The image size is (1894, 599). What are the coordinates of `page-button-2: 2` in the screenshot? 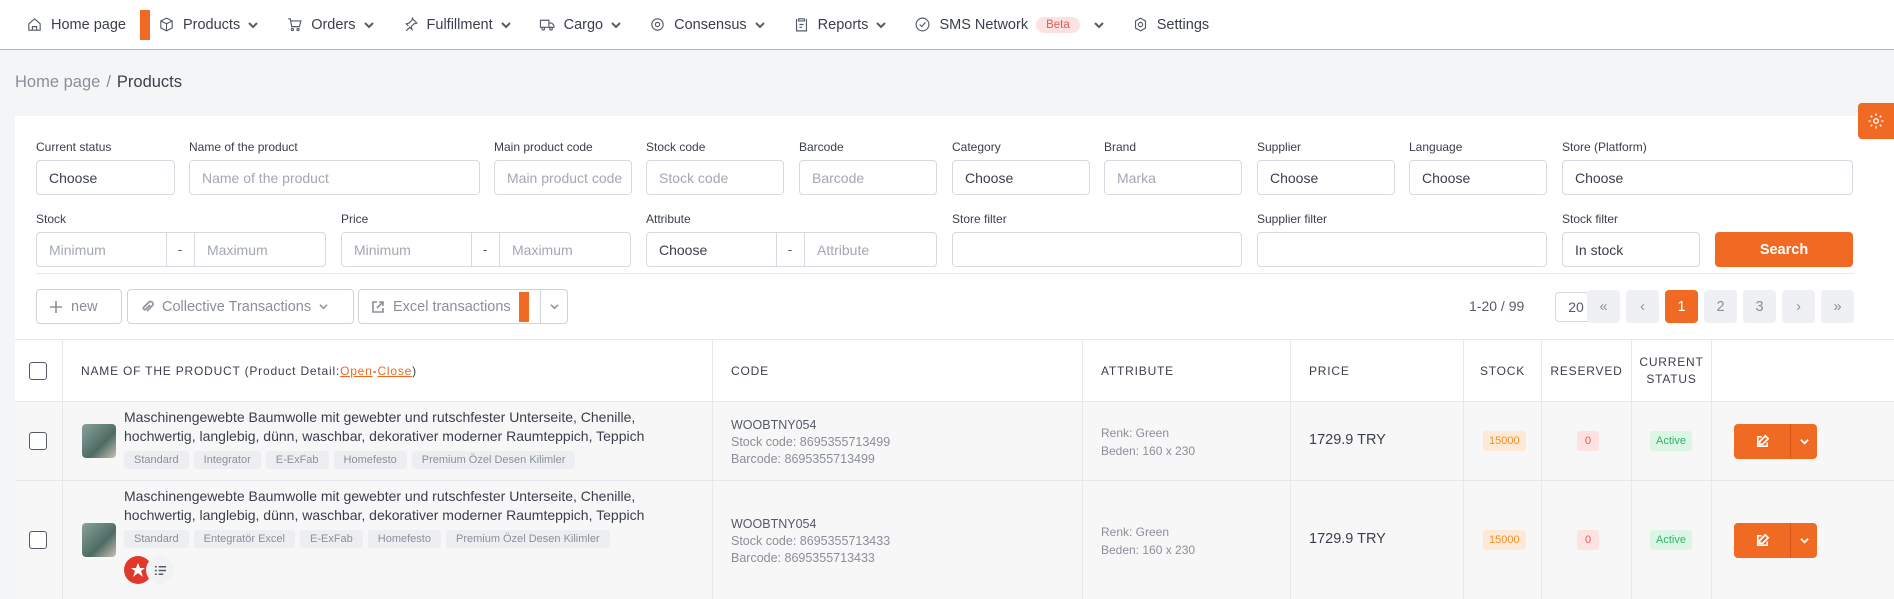 It's located at (1720, 306).